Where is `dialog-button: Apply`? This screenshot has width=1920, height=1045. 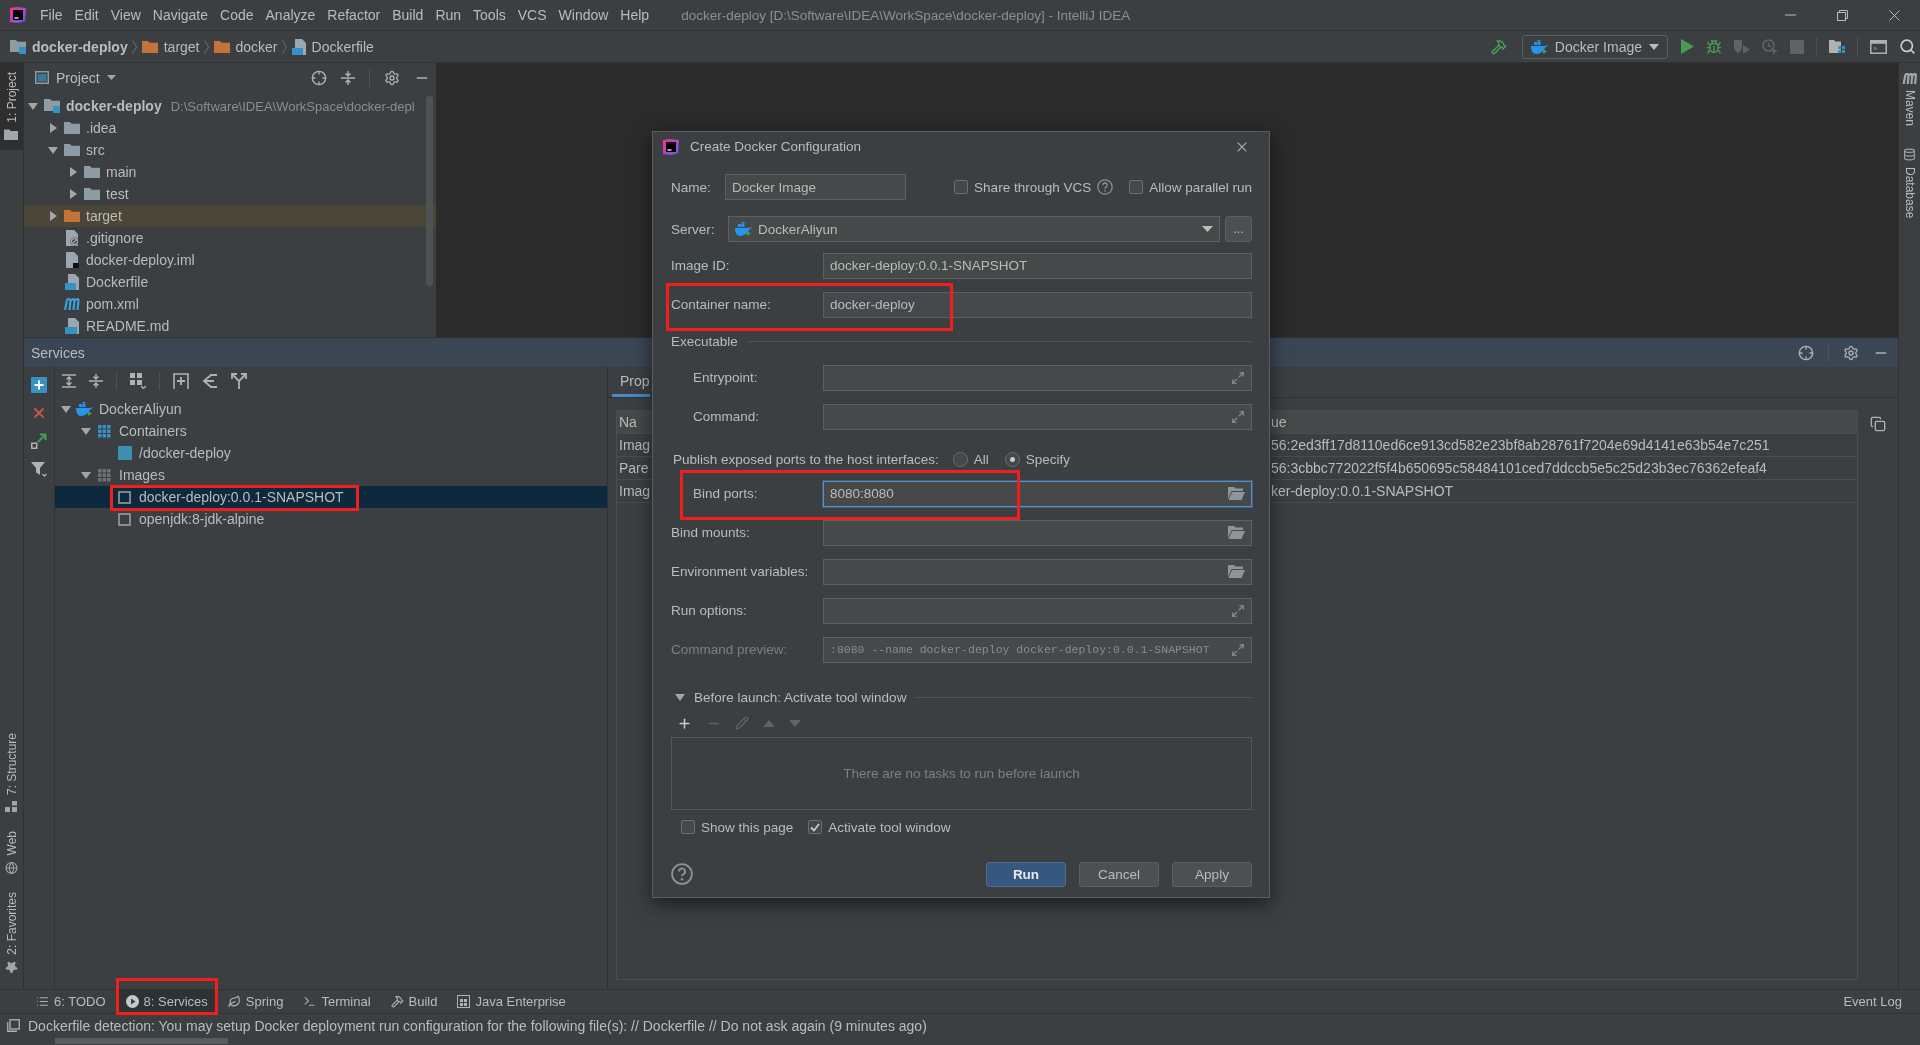 dialog-button: Apply is located at coordinates (1212, 874).